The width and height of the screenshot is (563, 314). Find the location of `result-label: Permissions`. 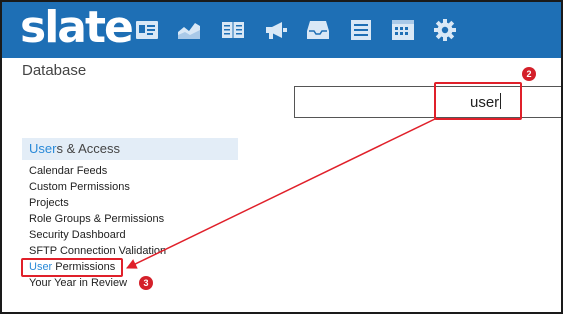

result-label: Permissions is located at coordinates (84, 267).